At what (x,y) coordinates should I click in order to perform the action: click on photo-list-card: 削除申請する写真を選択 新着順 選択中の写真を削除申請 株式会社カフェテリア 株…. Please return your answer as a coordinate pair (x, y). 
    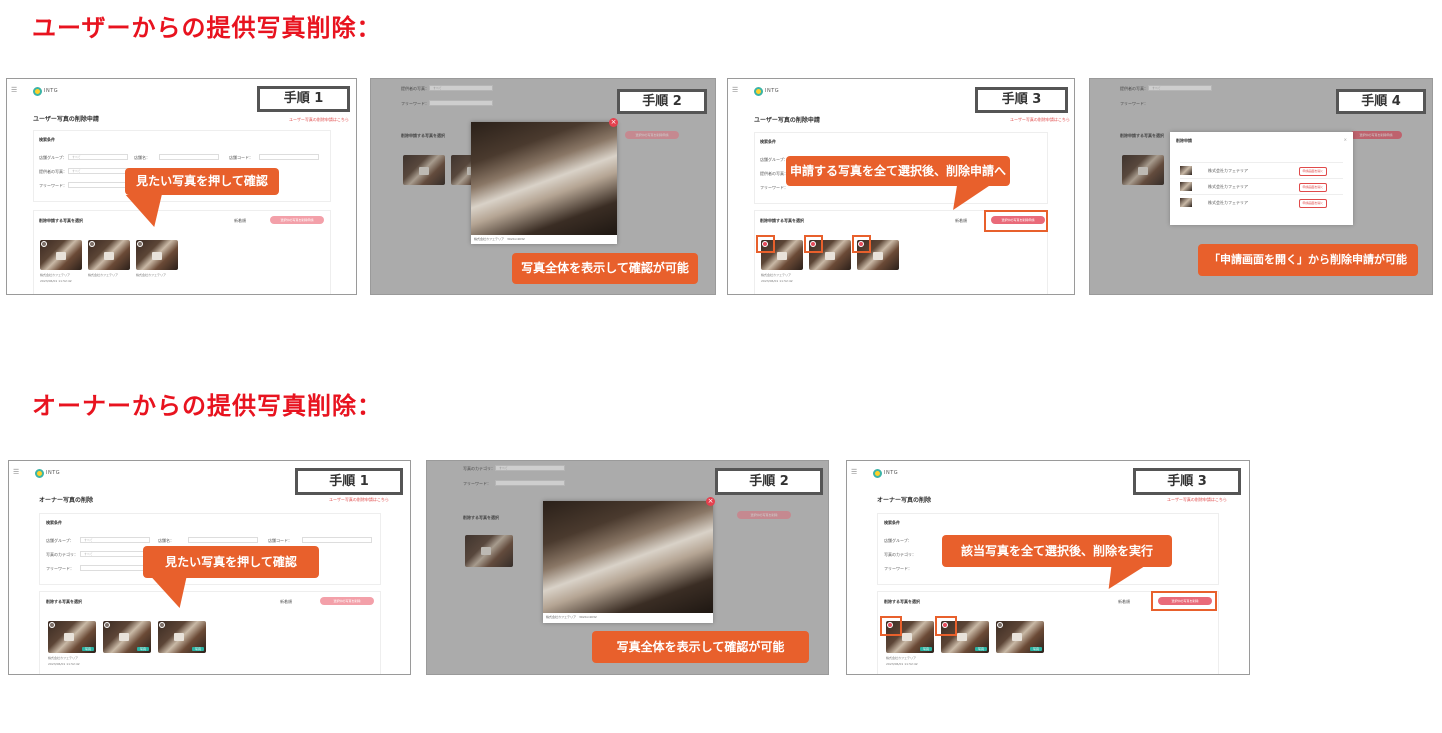
    Looking at the image, I should click on (182, 252).